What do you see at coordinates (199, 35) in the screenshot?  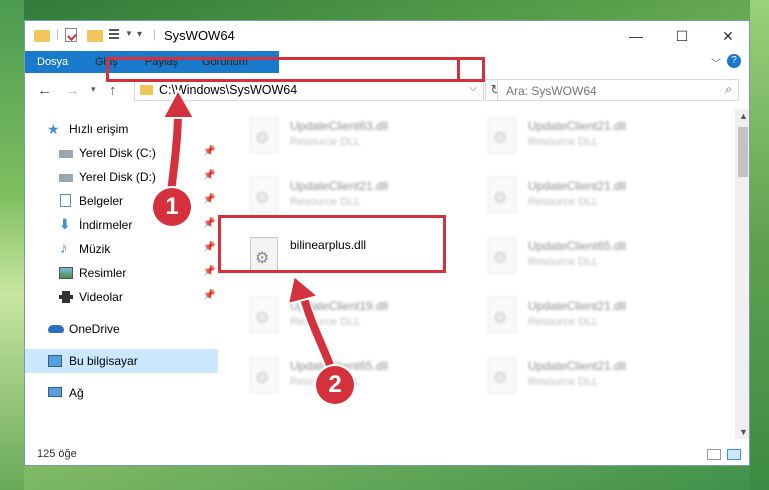 I see `window-title: SysWOW64` at bounding box center [199, 35].